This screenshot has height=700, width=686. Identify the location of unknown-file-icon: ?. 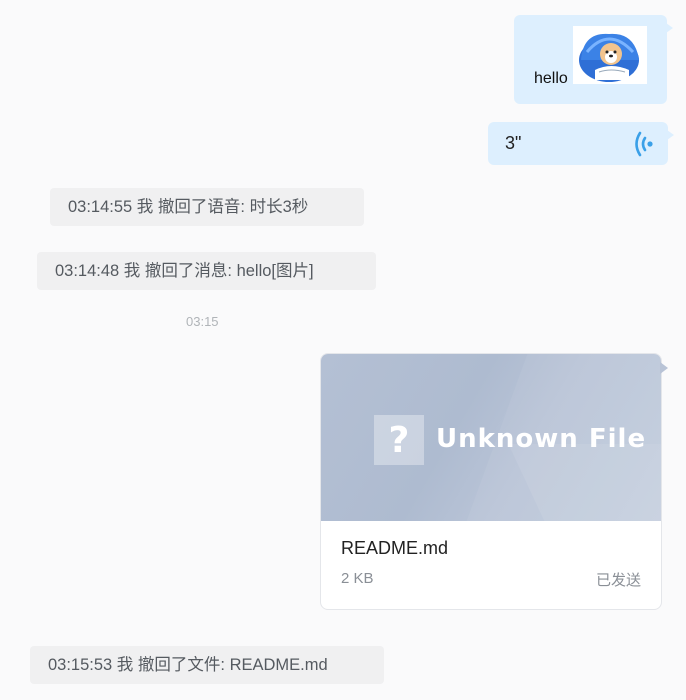
(399, 440).